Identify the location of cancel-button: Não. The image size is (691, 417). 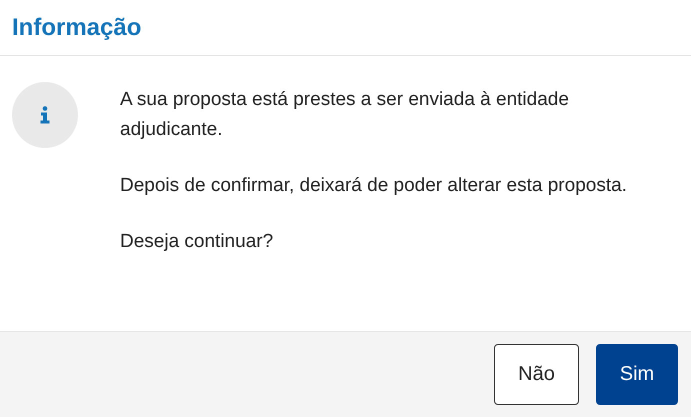
(536, 374).